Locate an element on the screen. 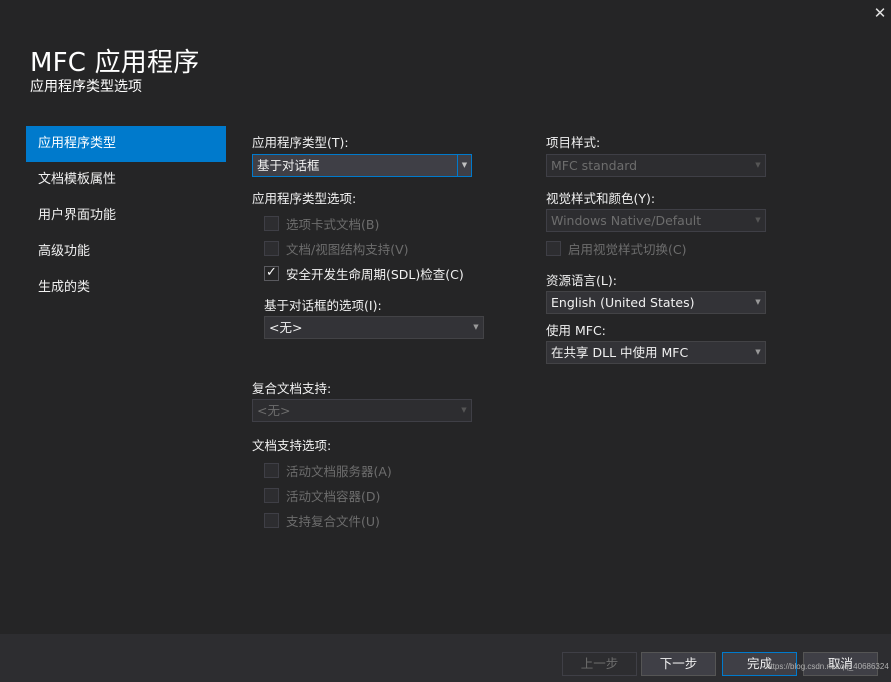  project-style-value: MFC standard is located at coordinates (594, 165).